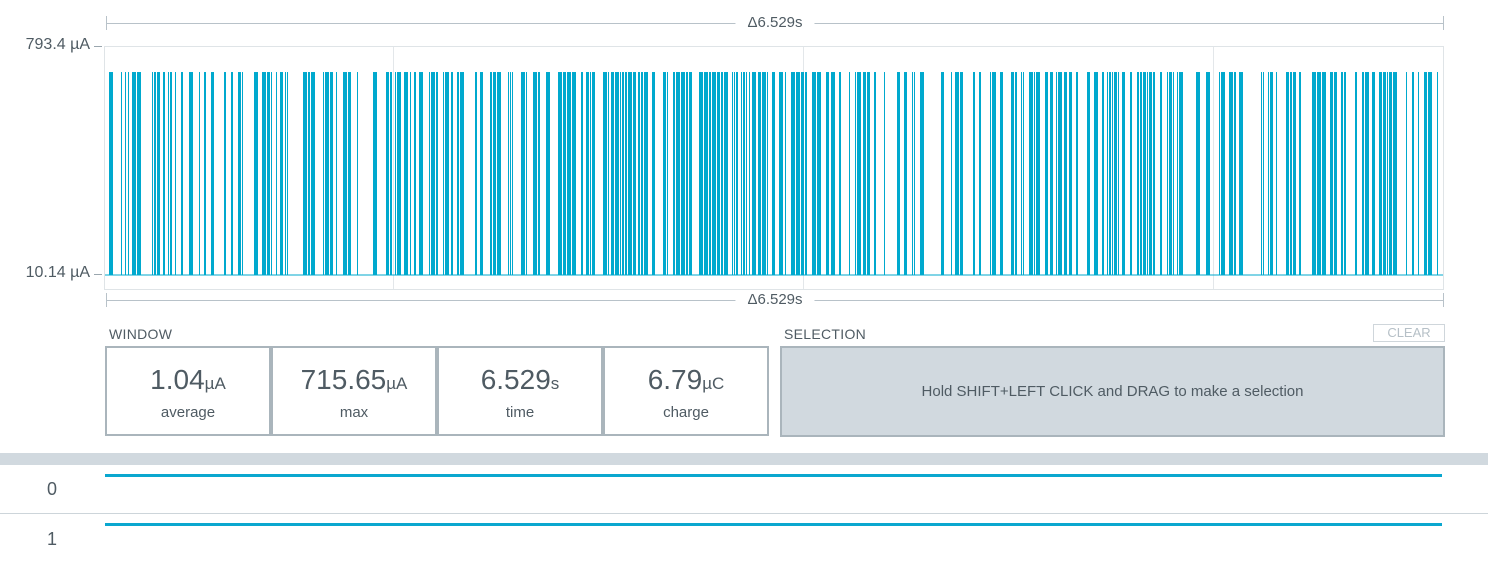  What do you see at coordinates (354, 382) in the screenshot?
I see `stat-value-line: 715.65µA` at bounding box center [354, 382].